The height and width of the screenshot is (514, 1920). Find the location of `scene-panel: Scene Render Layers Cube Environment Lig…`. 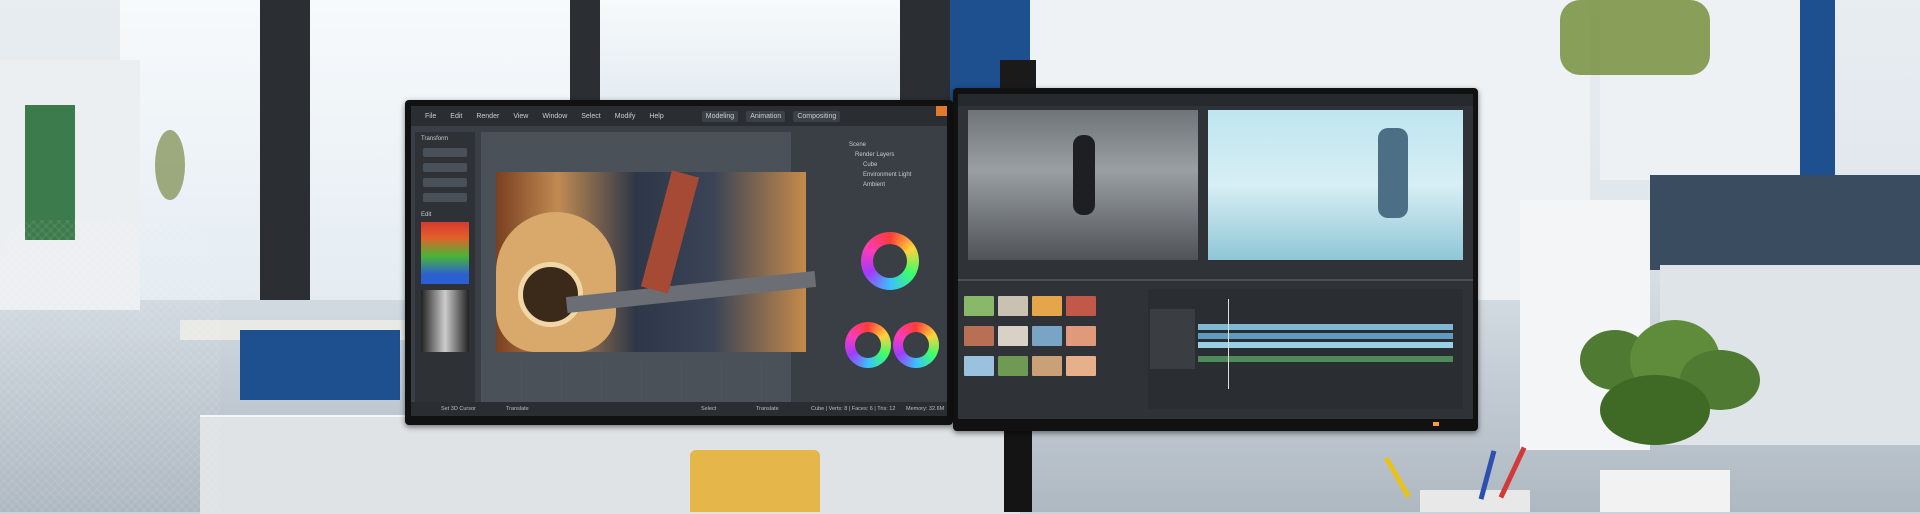

scene-panel: Scene Render Layers Cube Environment Lig… is located at coordinates (891, 267).